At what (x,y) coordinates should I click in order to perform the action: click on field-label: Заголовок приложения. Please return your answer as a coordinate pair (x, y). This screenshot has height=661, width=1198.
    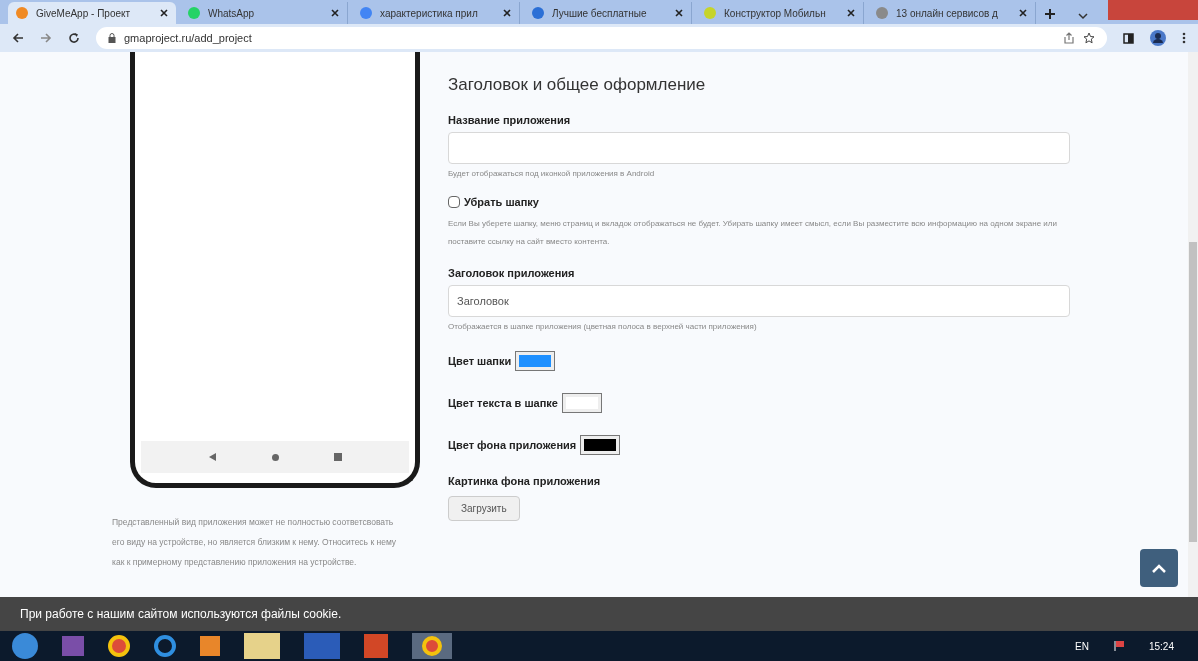
    Looking at the image, I should click on (512, 273).